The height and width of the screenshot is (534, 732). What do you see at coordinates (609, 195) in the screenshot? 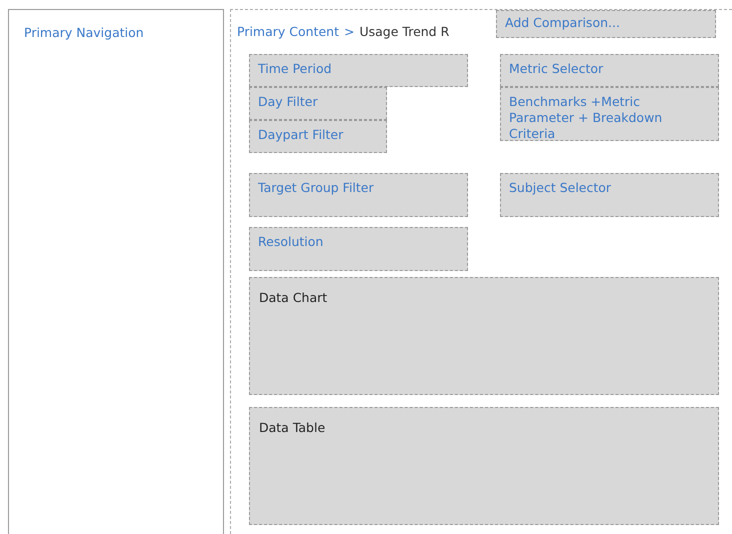
I see `filter-placeholder: Subject Selector` at bounding box center [609, 195].